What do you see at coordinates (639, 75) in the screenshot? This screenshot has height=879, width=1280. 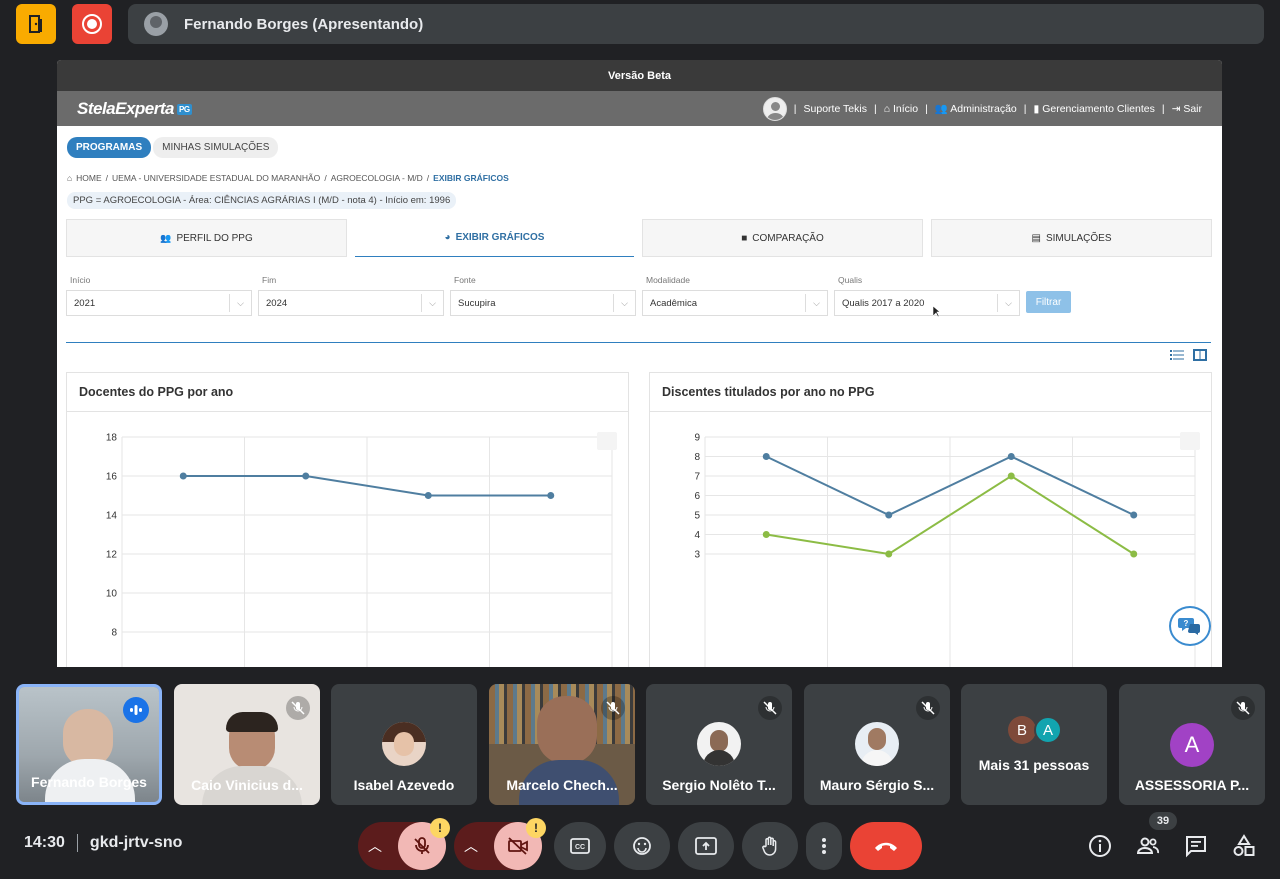 I see `beta-banner: Versão Beta` at bounding box center [639, 75].